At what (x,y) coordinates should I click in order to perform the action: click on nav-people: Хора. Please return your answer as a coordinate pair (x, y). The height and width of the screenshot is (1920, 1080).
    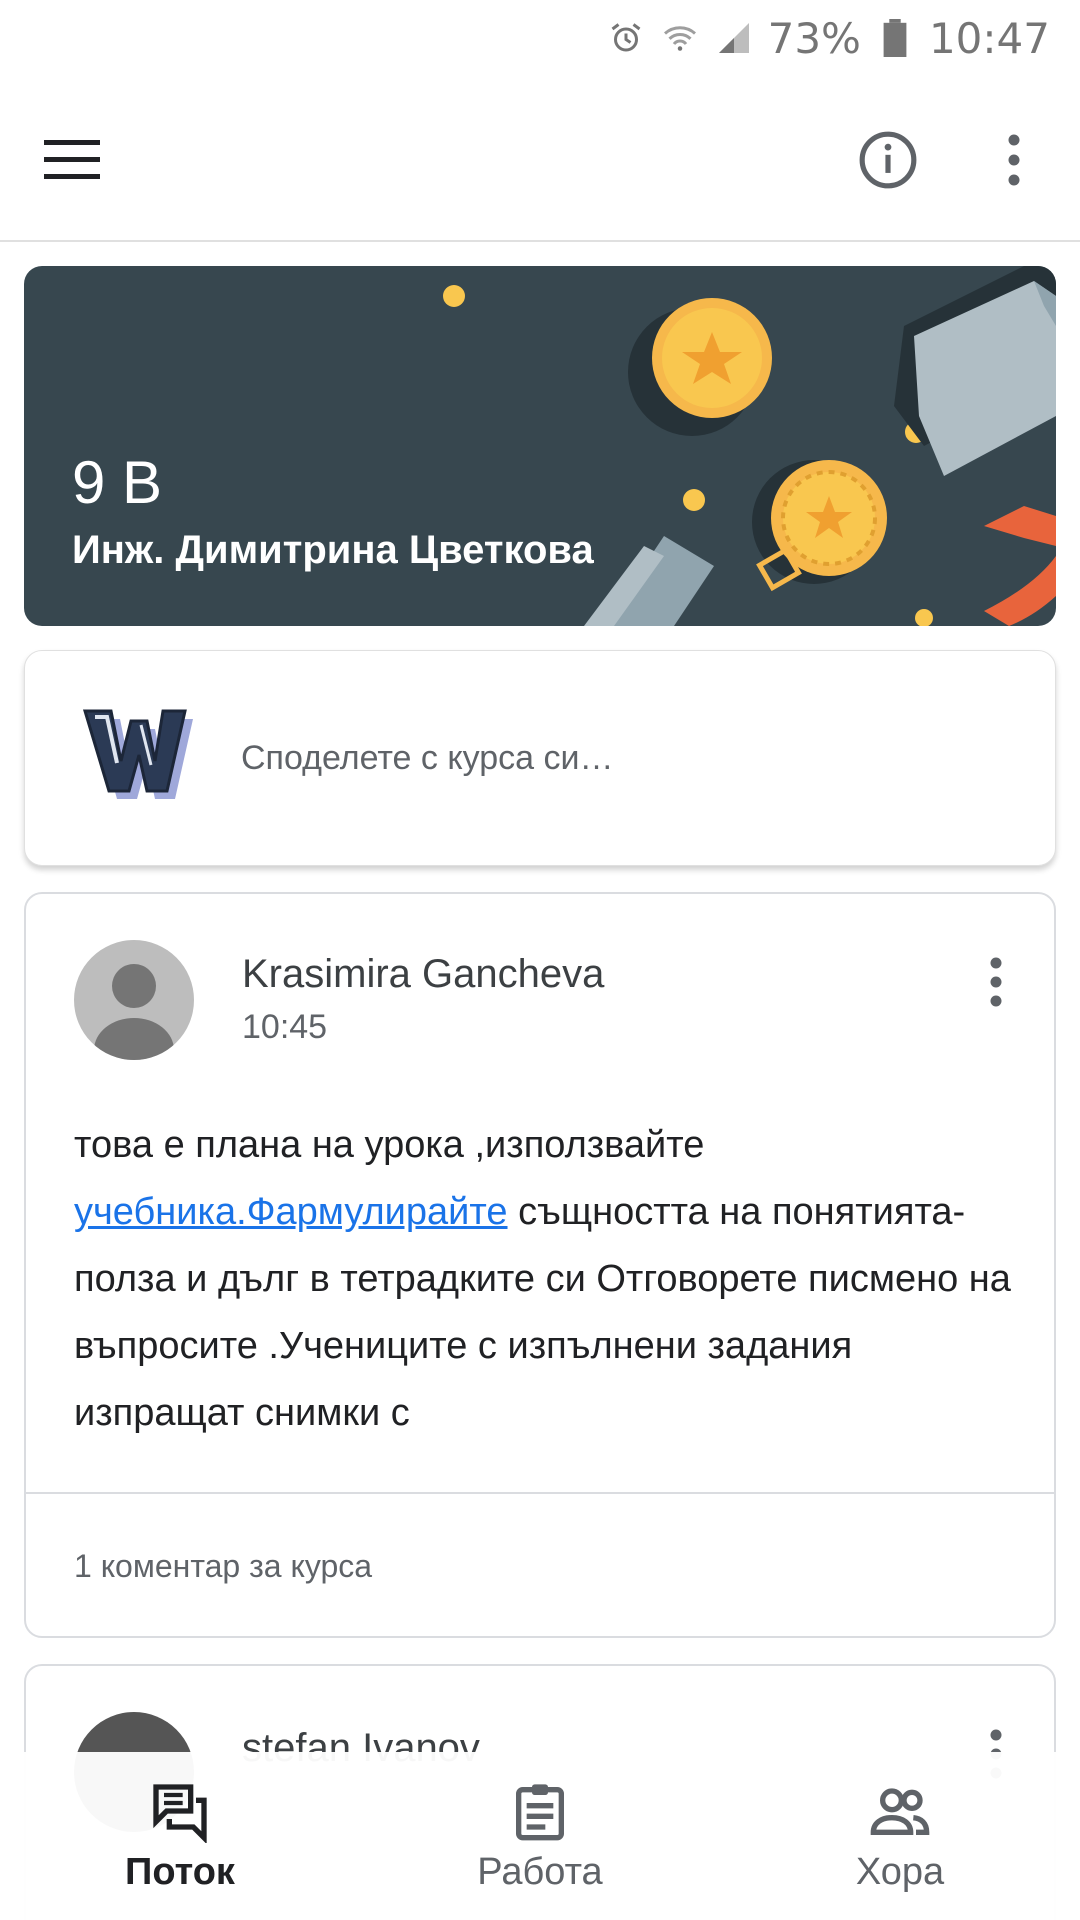
    Looking at the image, I should click on (900, 1836).